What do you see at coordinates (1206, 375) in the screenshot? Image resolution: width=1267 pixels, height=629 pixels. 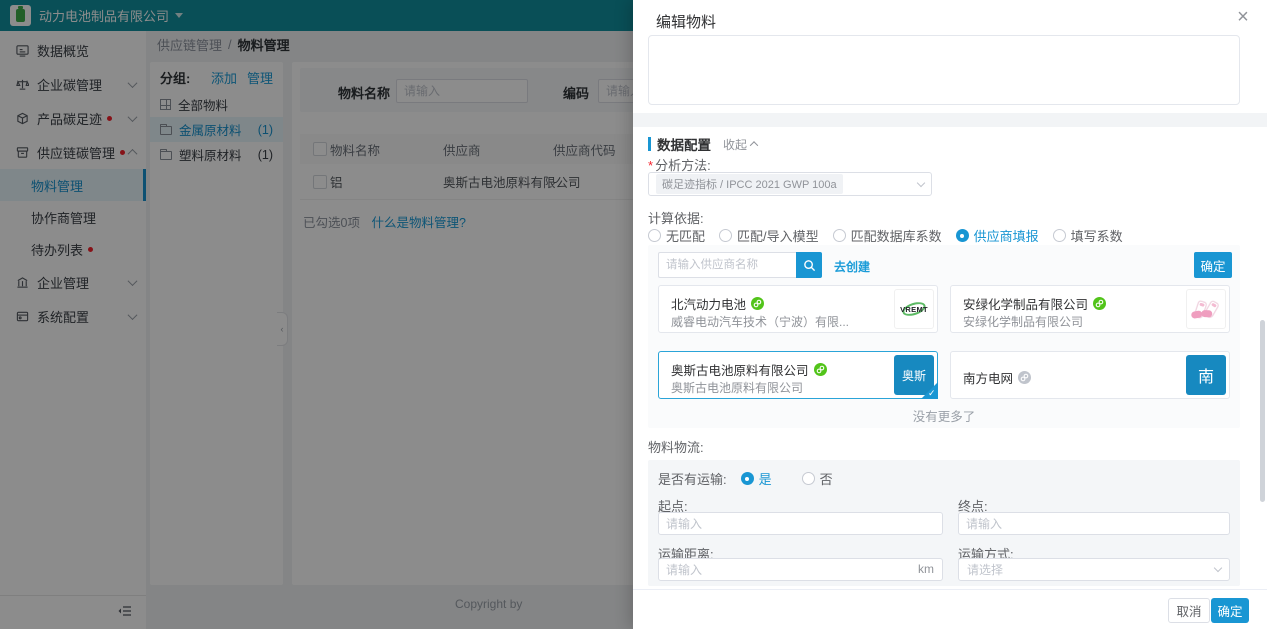 I see `supplier-avatar: 南` at bounding box center [1206, 375].